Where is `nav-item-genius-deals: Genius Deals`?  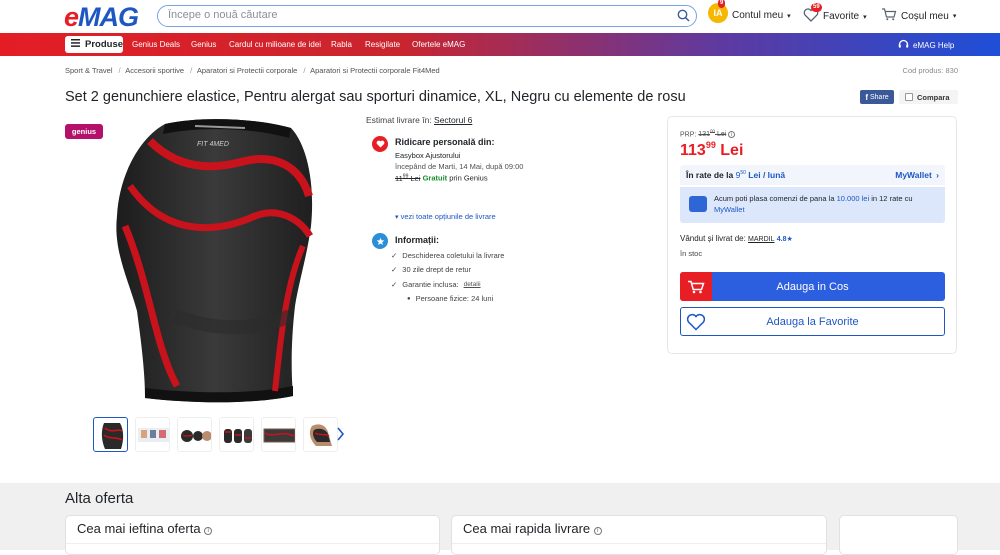 nav-item-genius-deals: Genius Deals is located at coordinates (156, 44).